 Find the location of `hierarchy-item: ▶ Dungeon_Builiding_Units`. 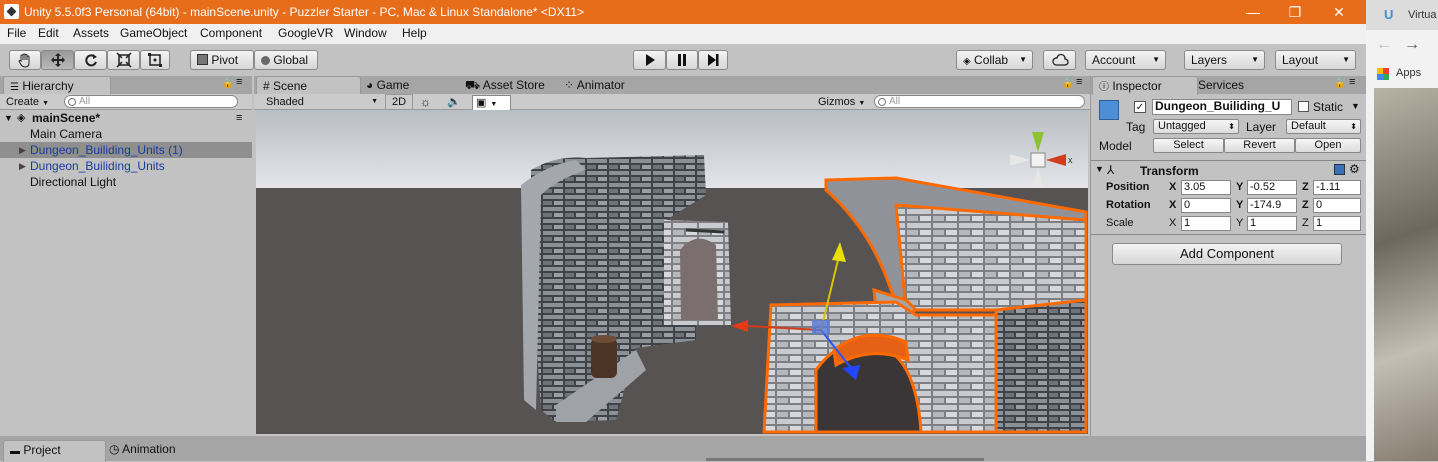

hierarchy-item: ▶ Dungeon_Builiding_Units is located at coordinates (126, 166).